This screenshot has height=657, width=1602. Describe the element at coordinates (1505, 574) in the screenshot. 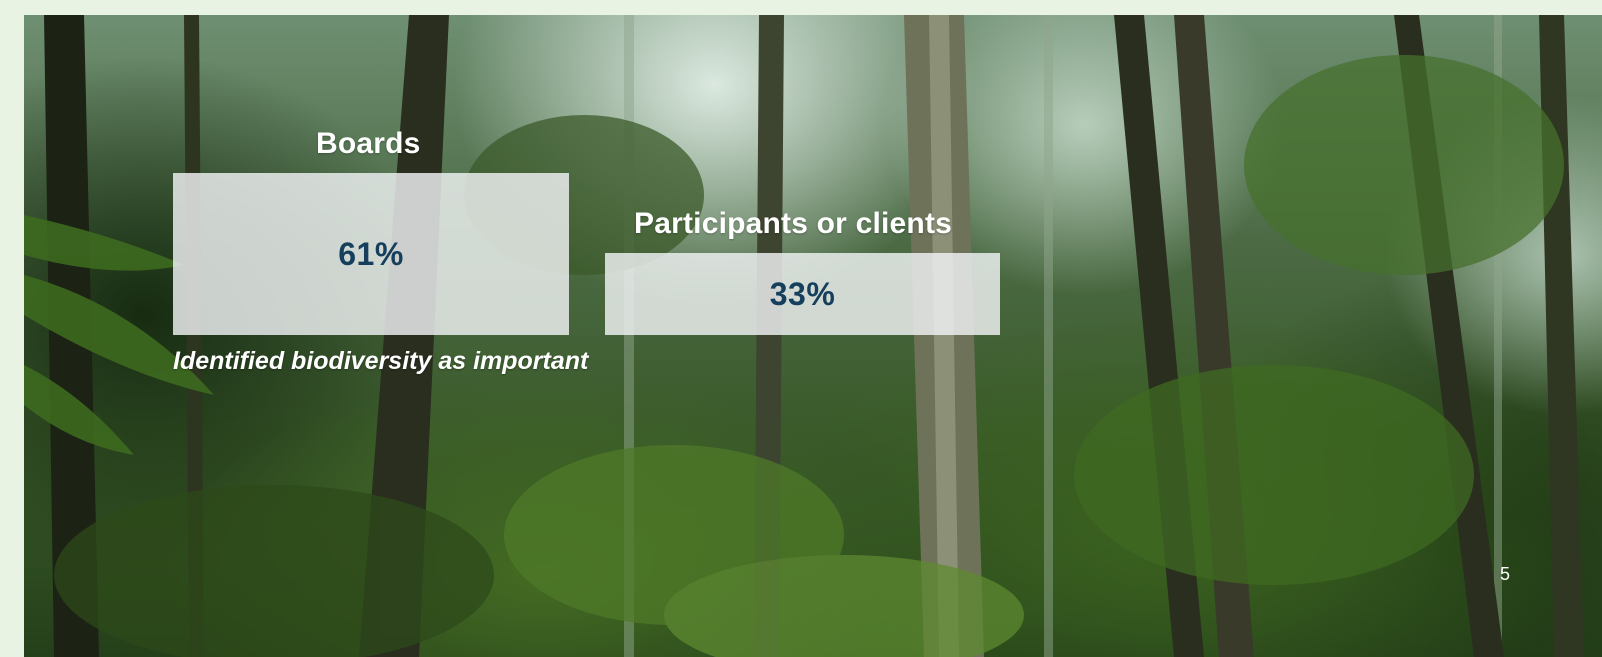

I see `page-number: 5` at that location.